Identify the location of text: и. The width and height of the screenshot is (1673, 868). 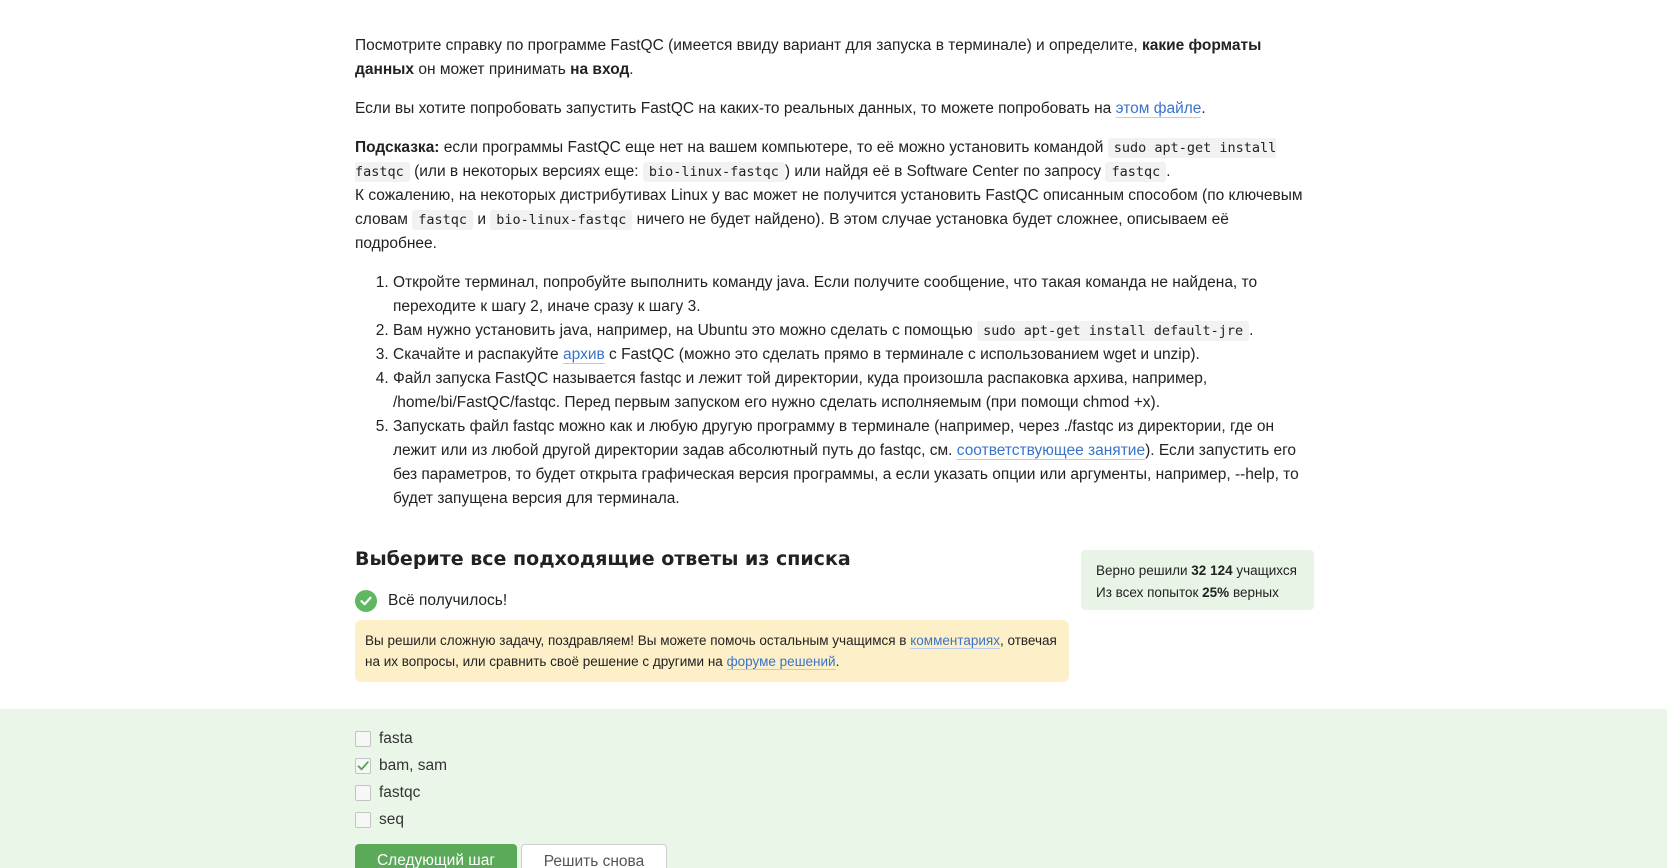
(482, 219).